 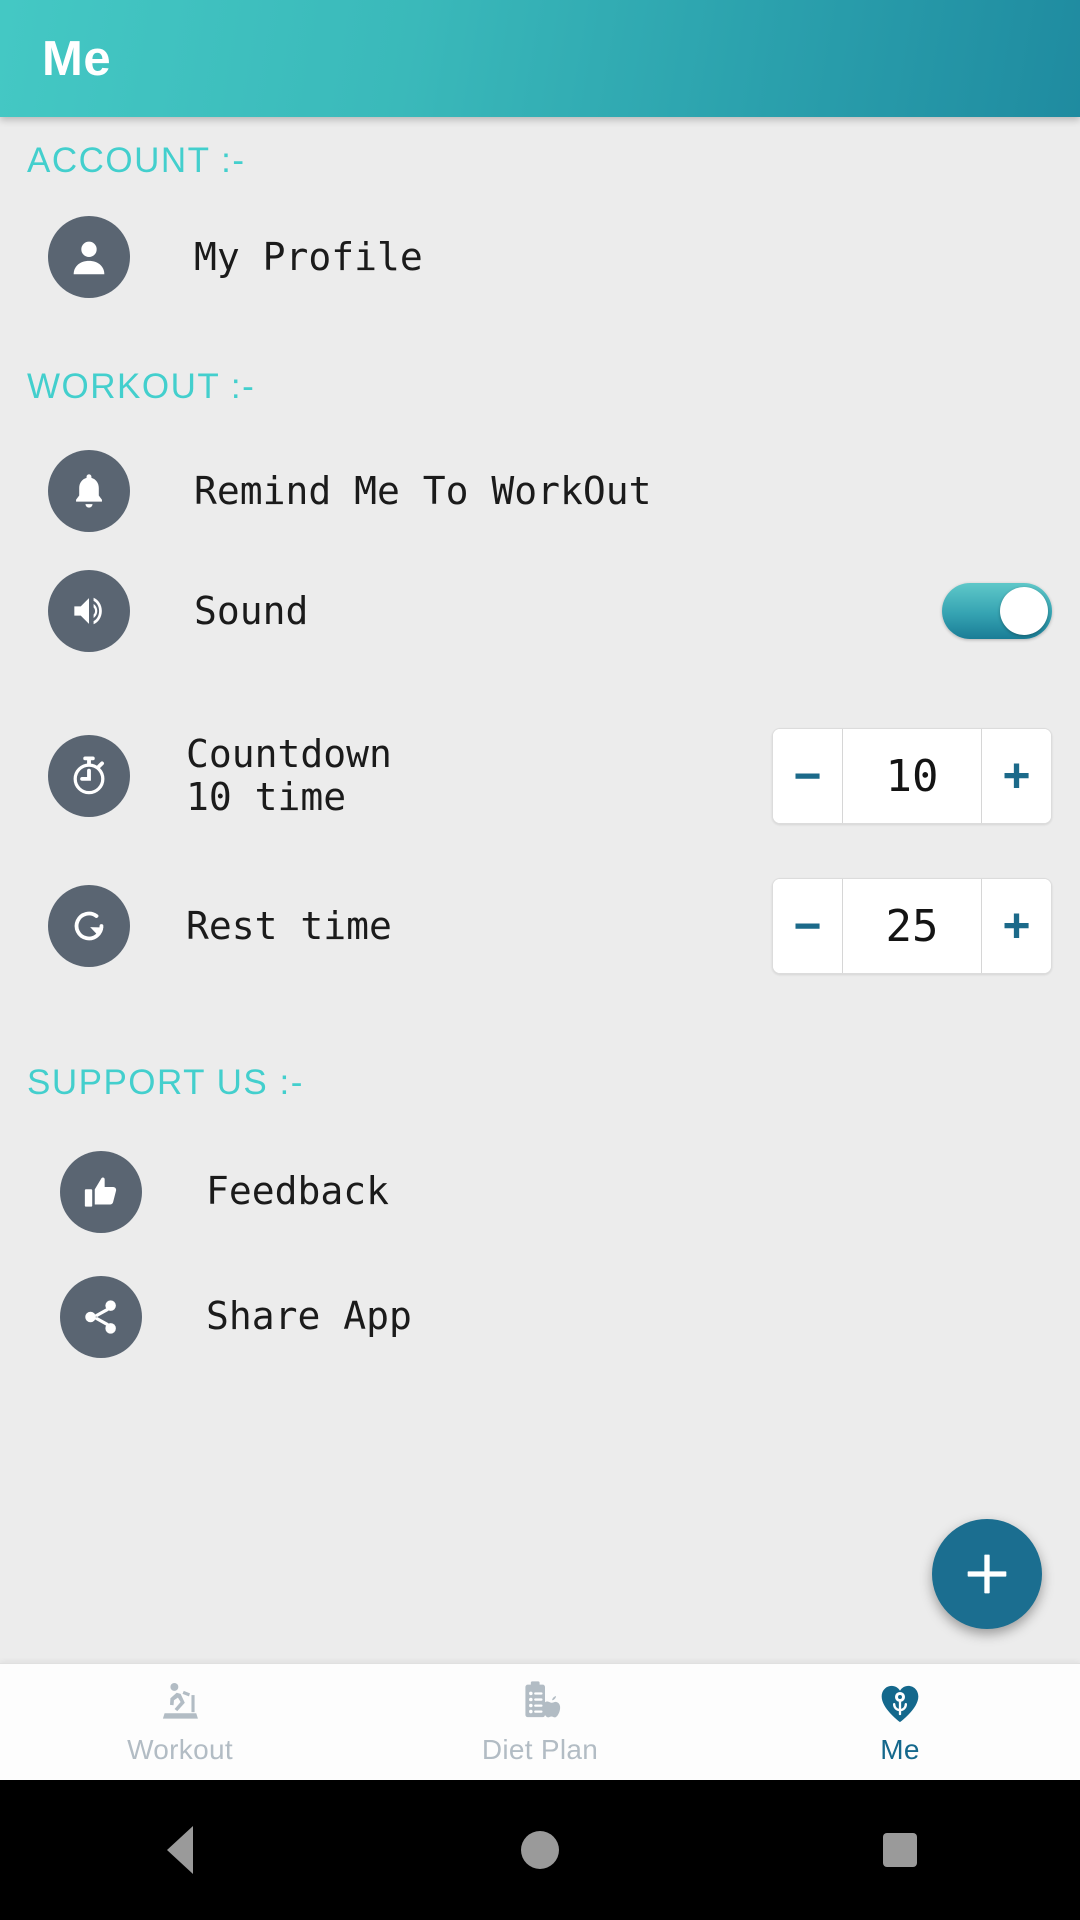 What do you see at coordinates (423, 490) in the screenshot?
I see `row-label-remind: Remind Me To WorkOut` at bounding box center [423, 490].